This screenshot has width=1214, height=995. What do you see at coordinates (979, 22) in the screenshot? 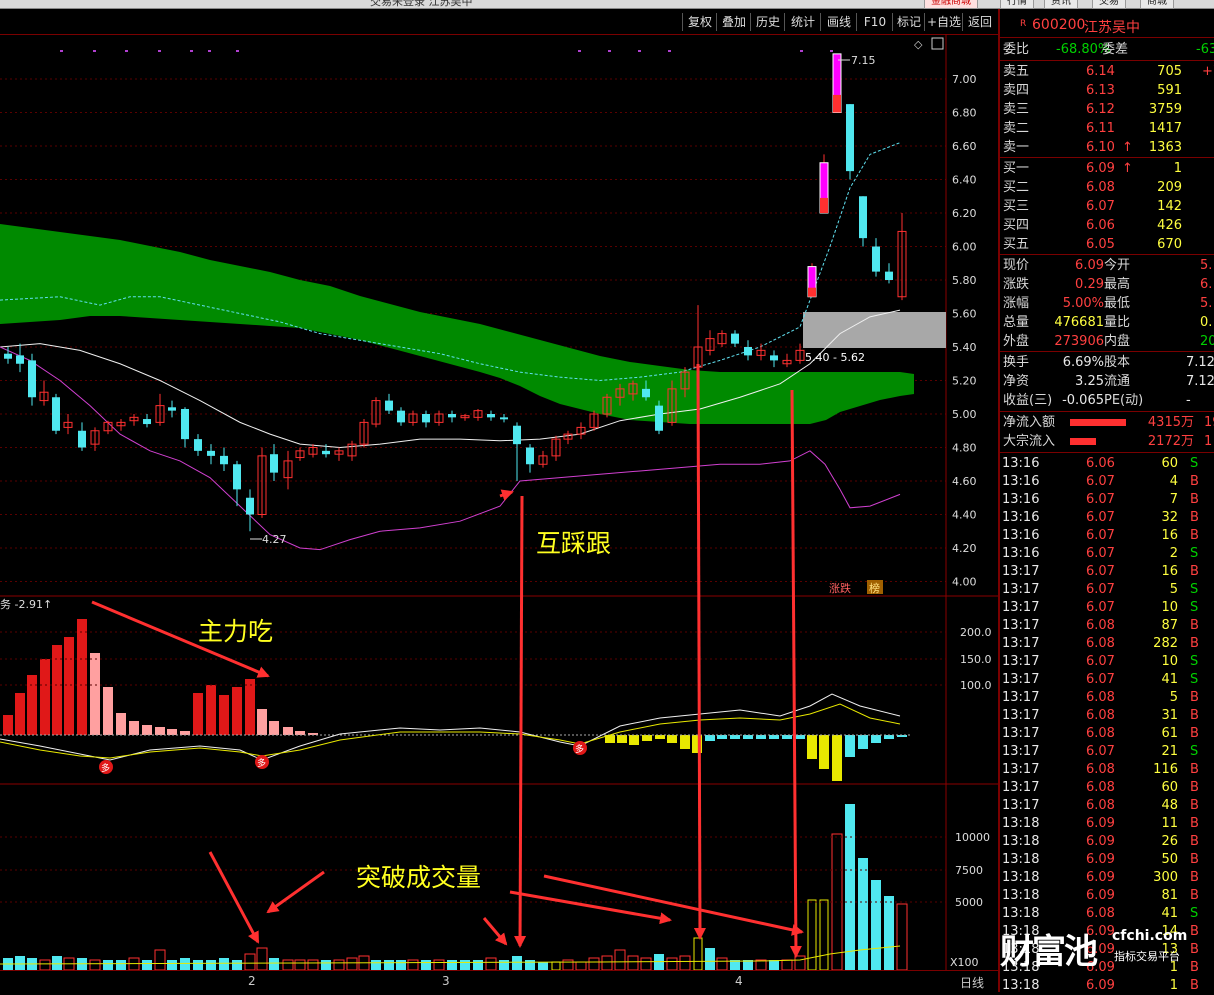
I see `toolbar-back: 返回` at bounding box center [979, 22].